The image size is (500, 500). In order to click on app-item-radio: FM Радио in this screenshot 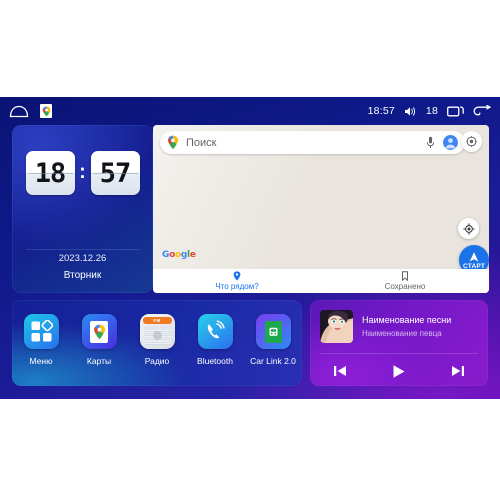, I will do `click(157, 340)`.